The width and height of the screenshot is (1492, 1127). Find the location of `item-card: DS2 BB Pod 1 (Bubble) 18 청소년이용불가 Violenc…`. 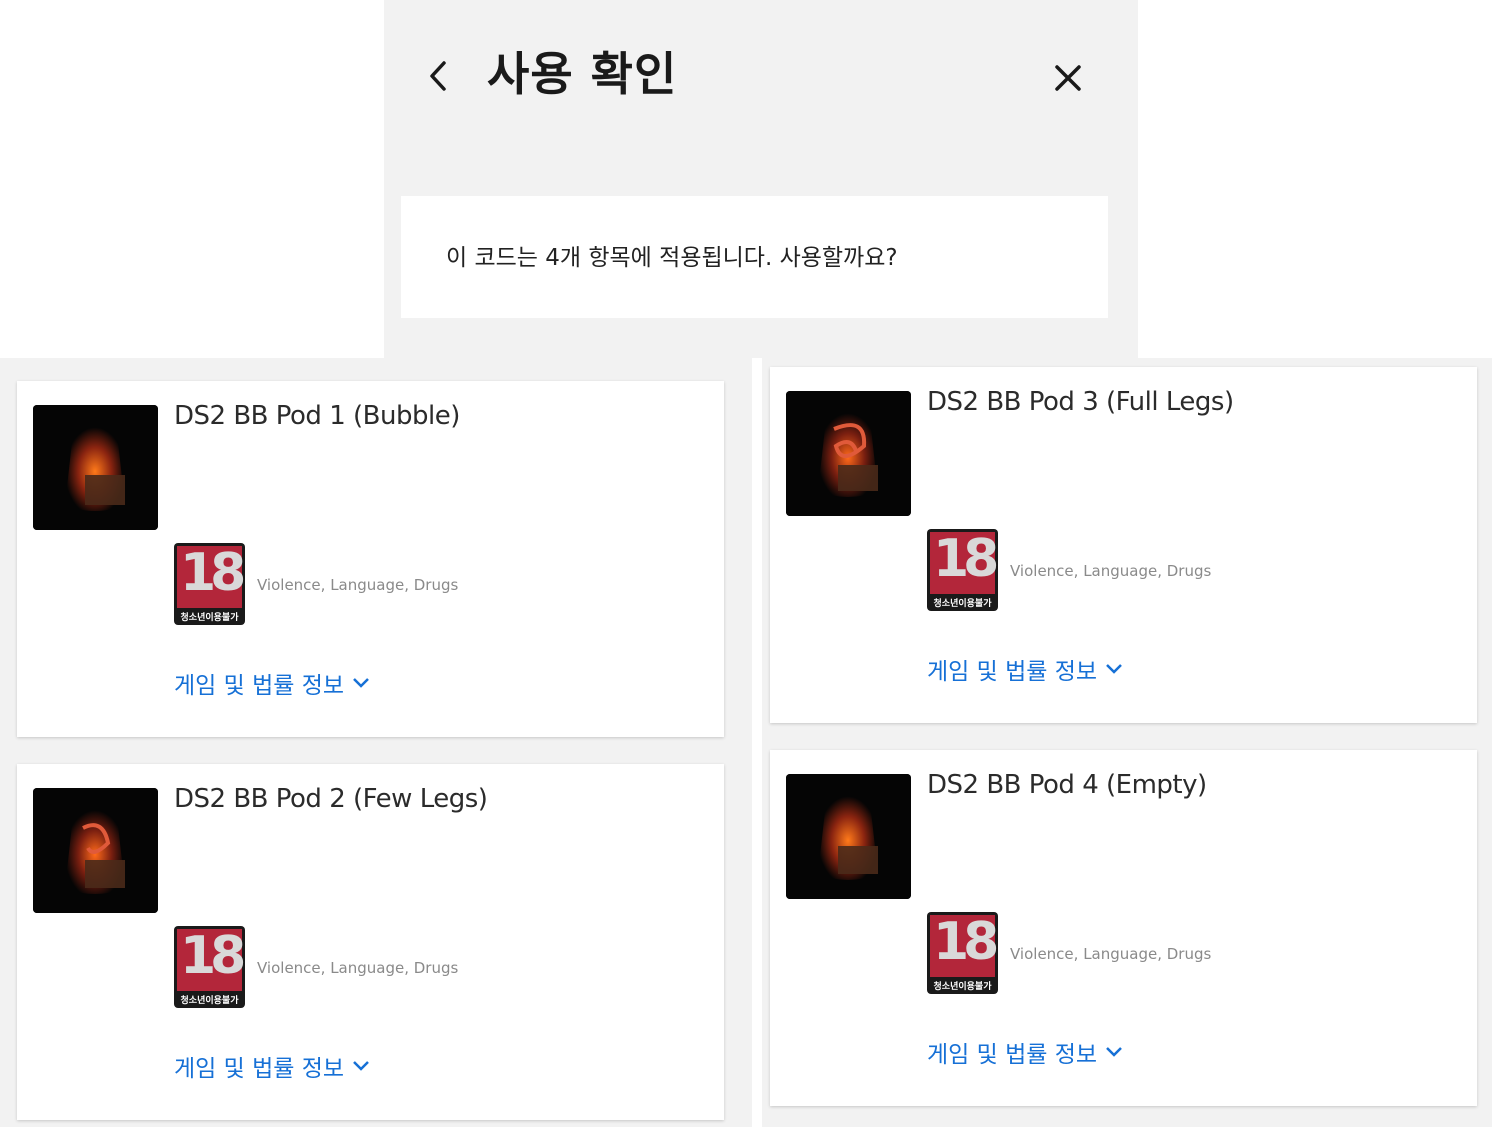

item-card: DS2 BB Pod 1 (Bubble) 18 청소년이용불가 Violenc… is located at coordinates (370, 559).